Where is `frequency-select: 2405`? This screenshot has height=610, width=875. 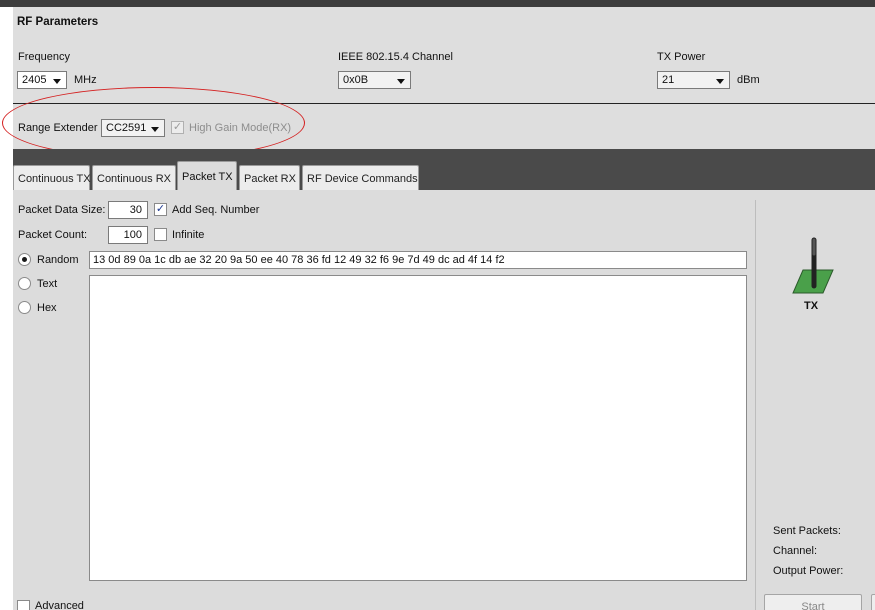
frequency-select: 2405 is located at coordinates (42, 80).